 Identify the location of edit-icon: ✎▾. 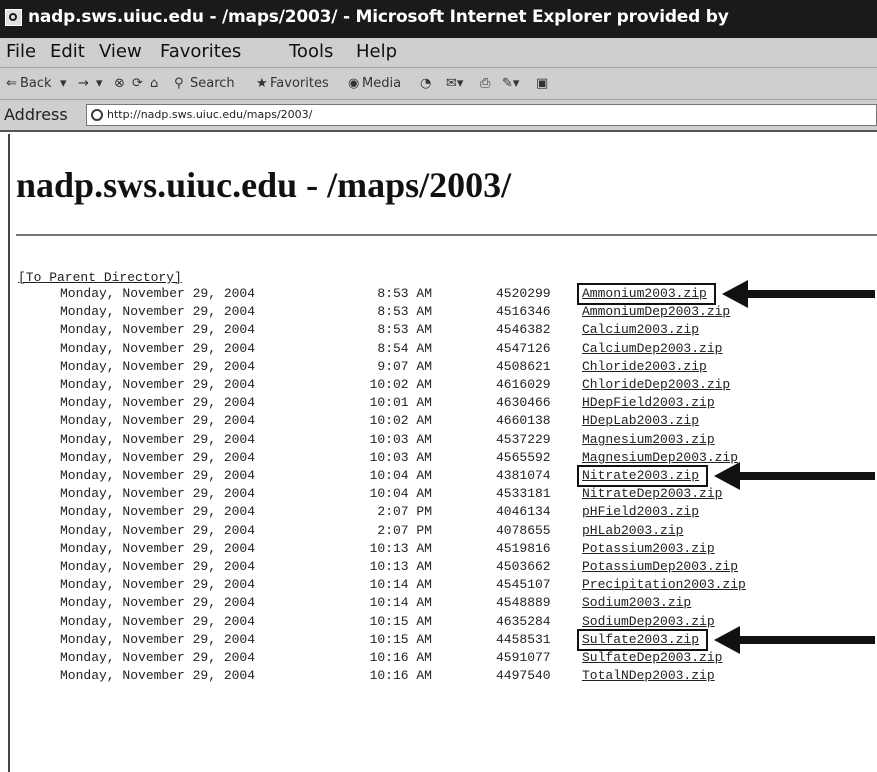
(510, 83).